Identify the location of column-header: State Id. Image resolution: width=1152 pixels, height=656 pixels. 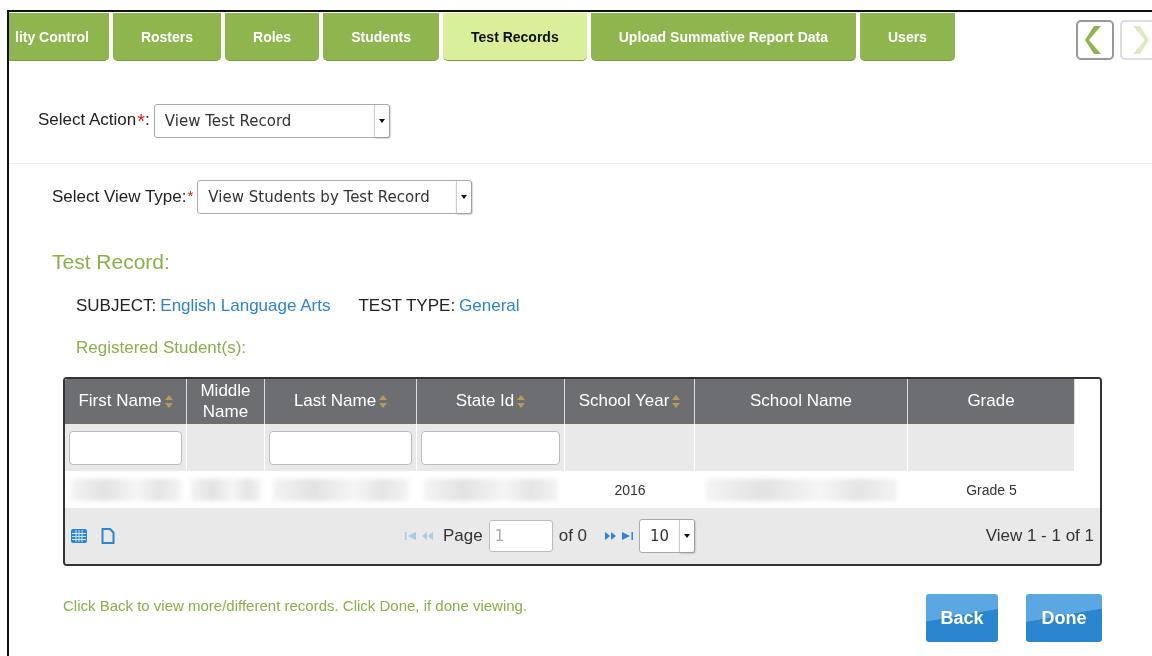
(491, 401).